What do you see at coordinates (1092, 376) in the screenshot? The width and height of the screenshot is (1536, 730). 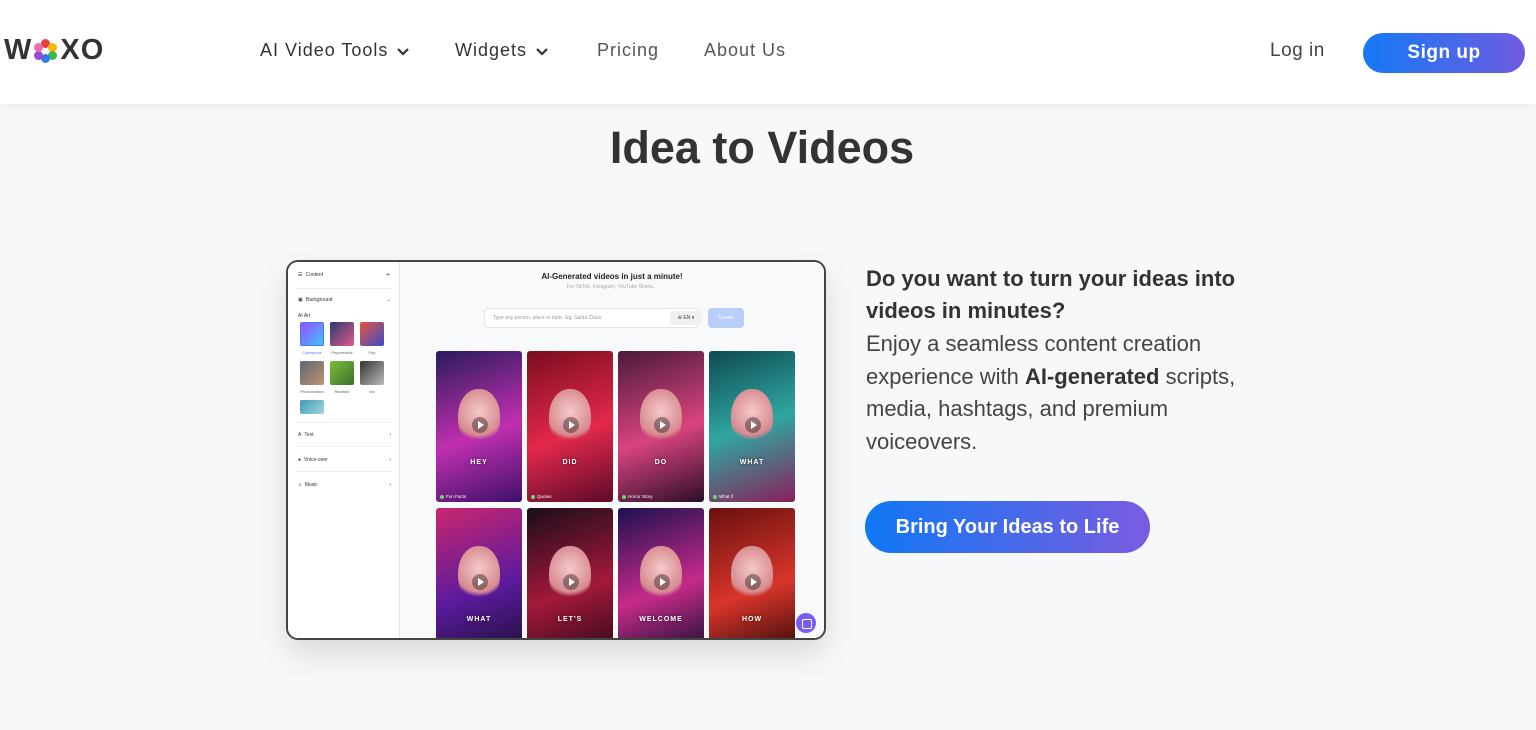 I see `value-description-highlight: AI-generated` at bounding box center [1092, 376].